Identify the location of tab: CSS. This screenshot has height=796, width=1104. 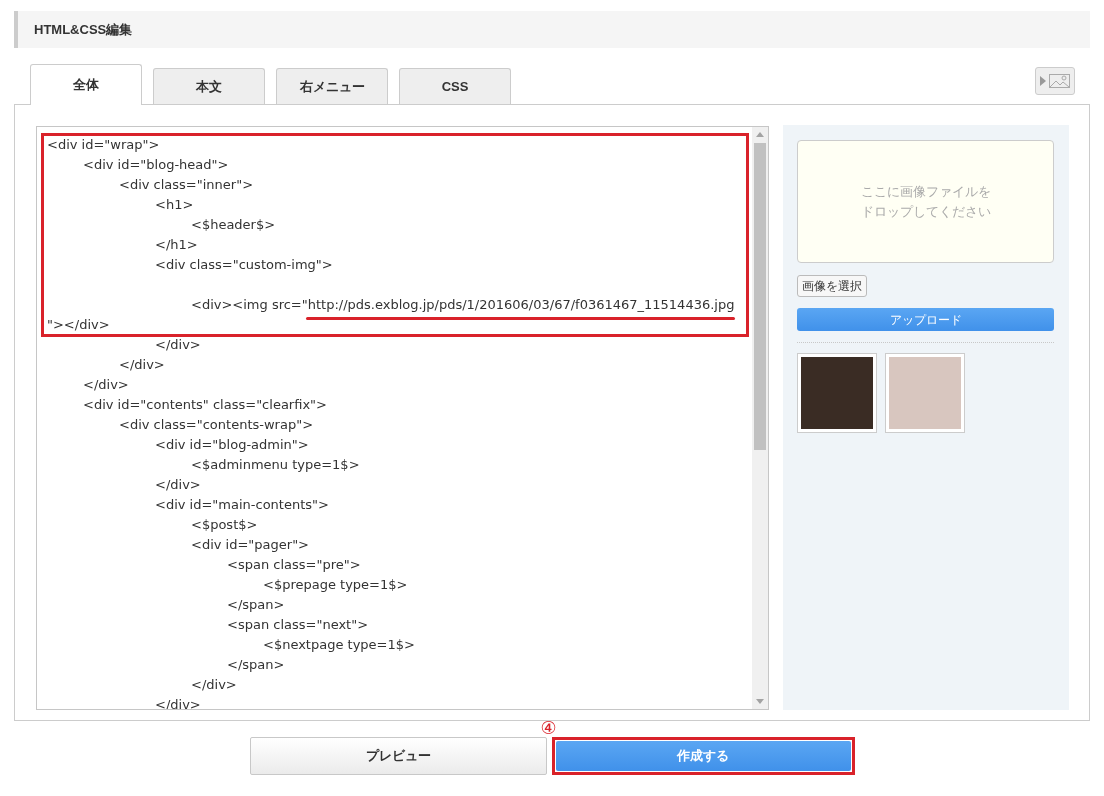
(455, 86).